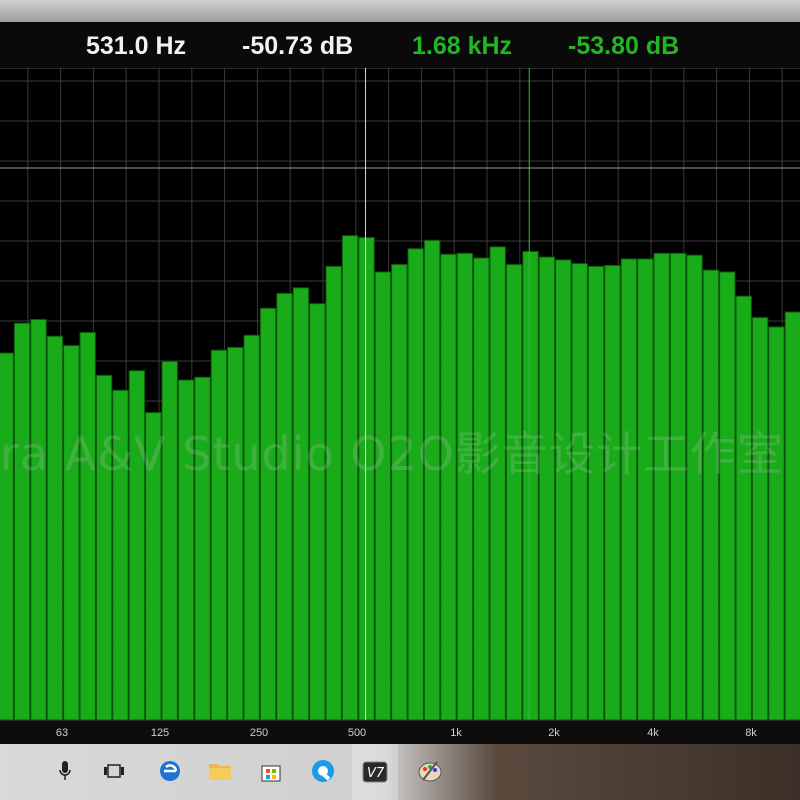 The height and width of the screenshot is (800, 800). Describe the element at coordinates (271, 771) in the screenshot. I see `store-icon` at that location.